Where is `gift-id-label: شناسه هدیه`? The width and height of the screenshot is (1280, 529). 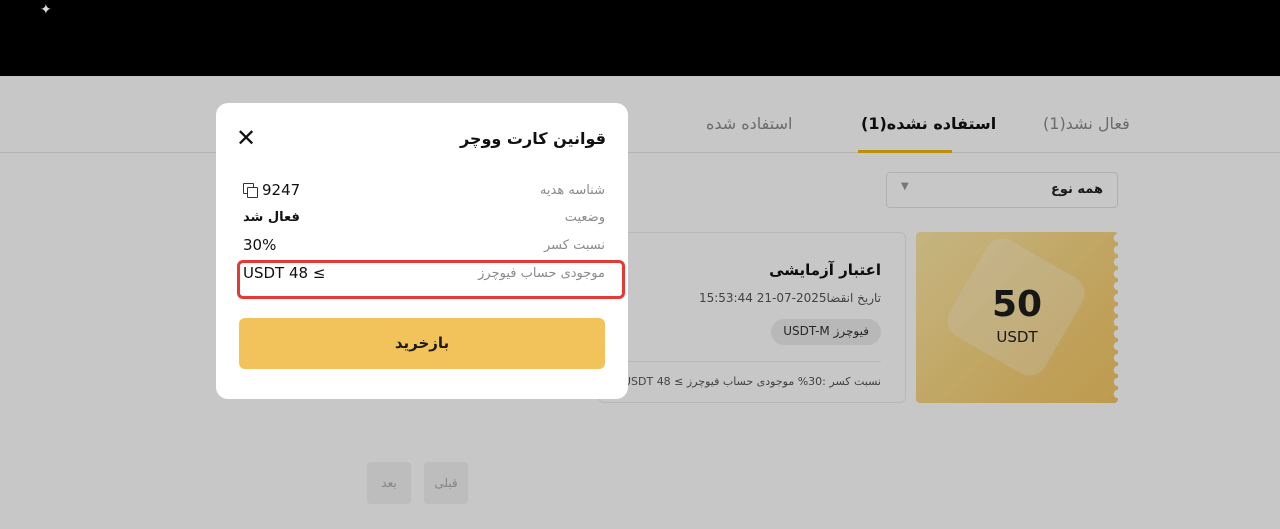 gift-id-label: شناسه هدیه is located at coordinates (572, 190).